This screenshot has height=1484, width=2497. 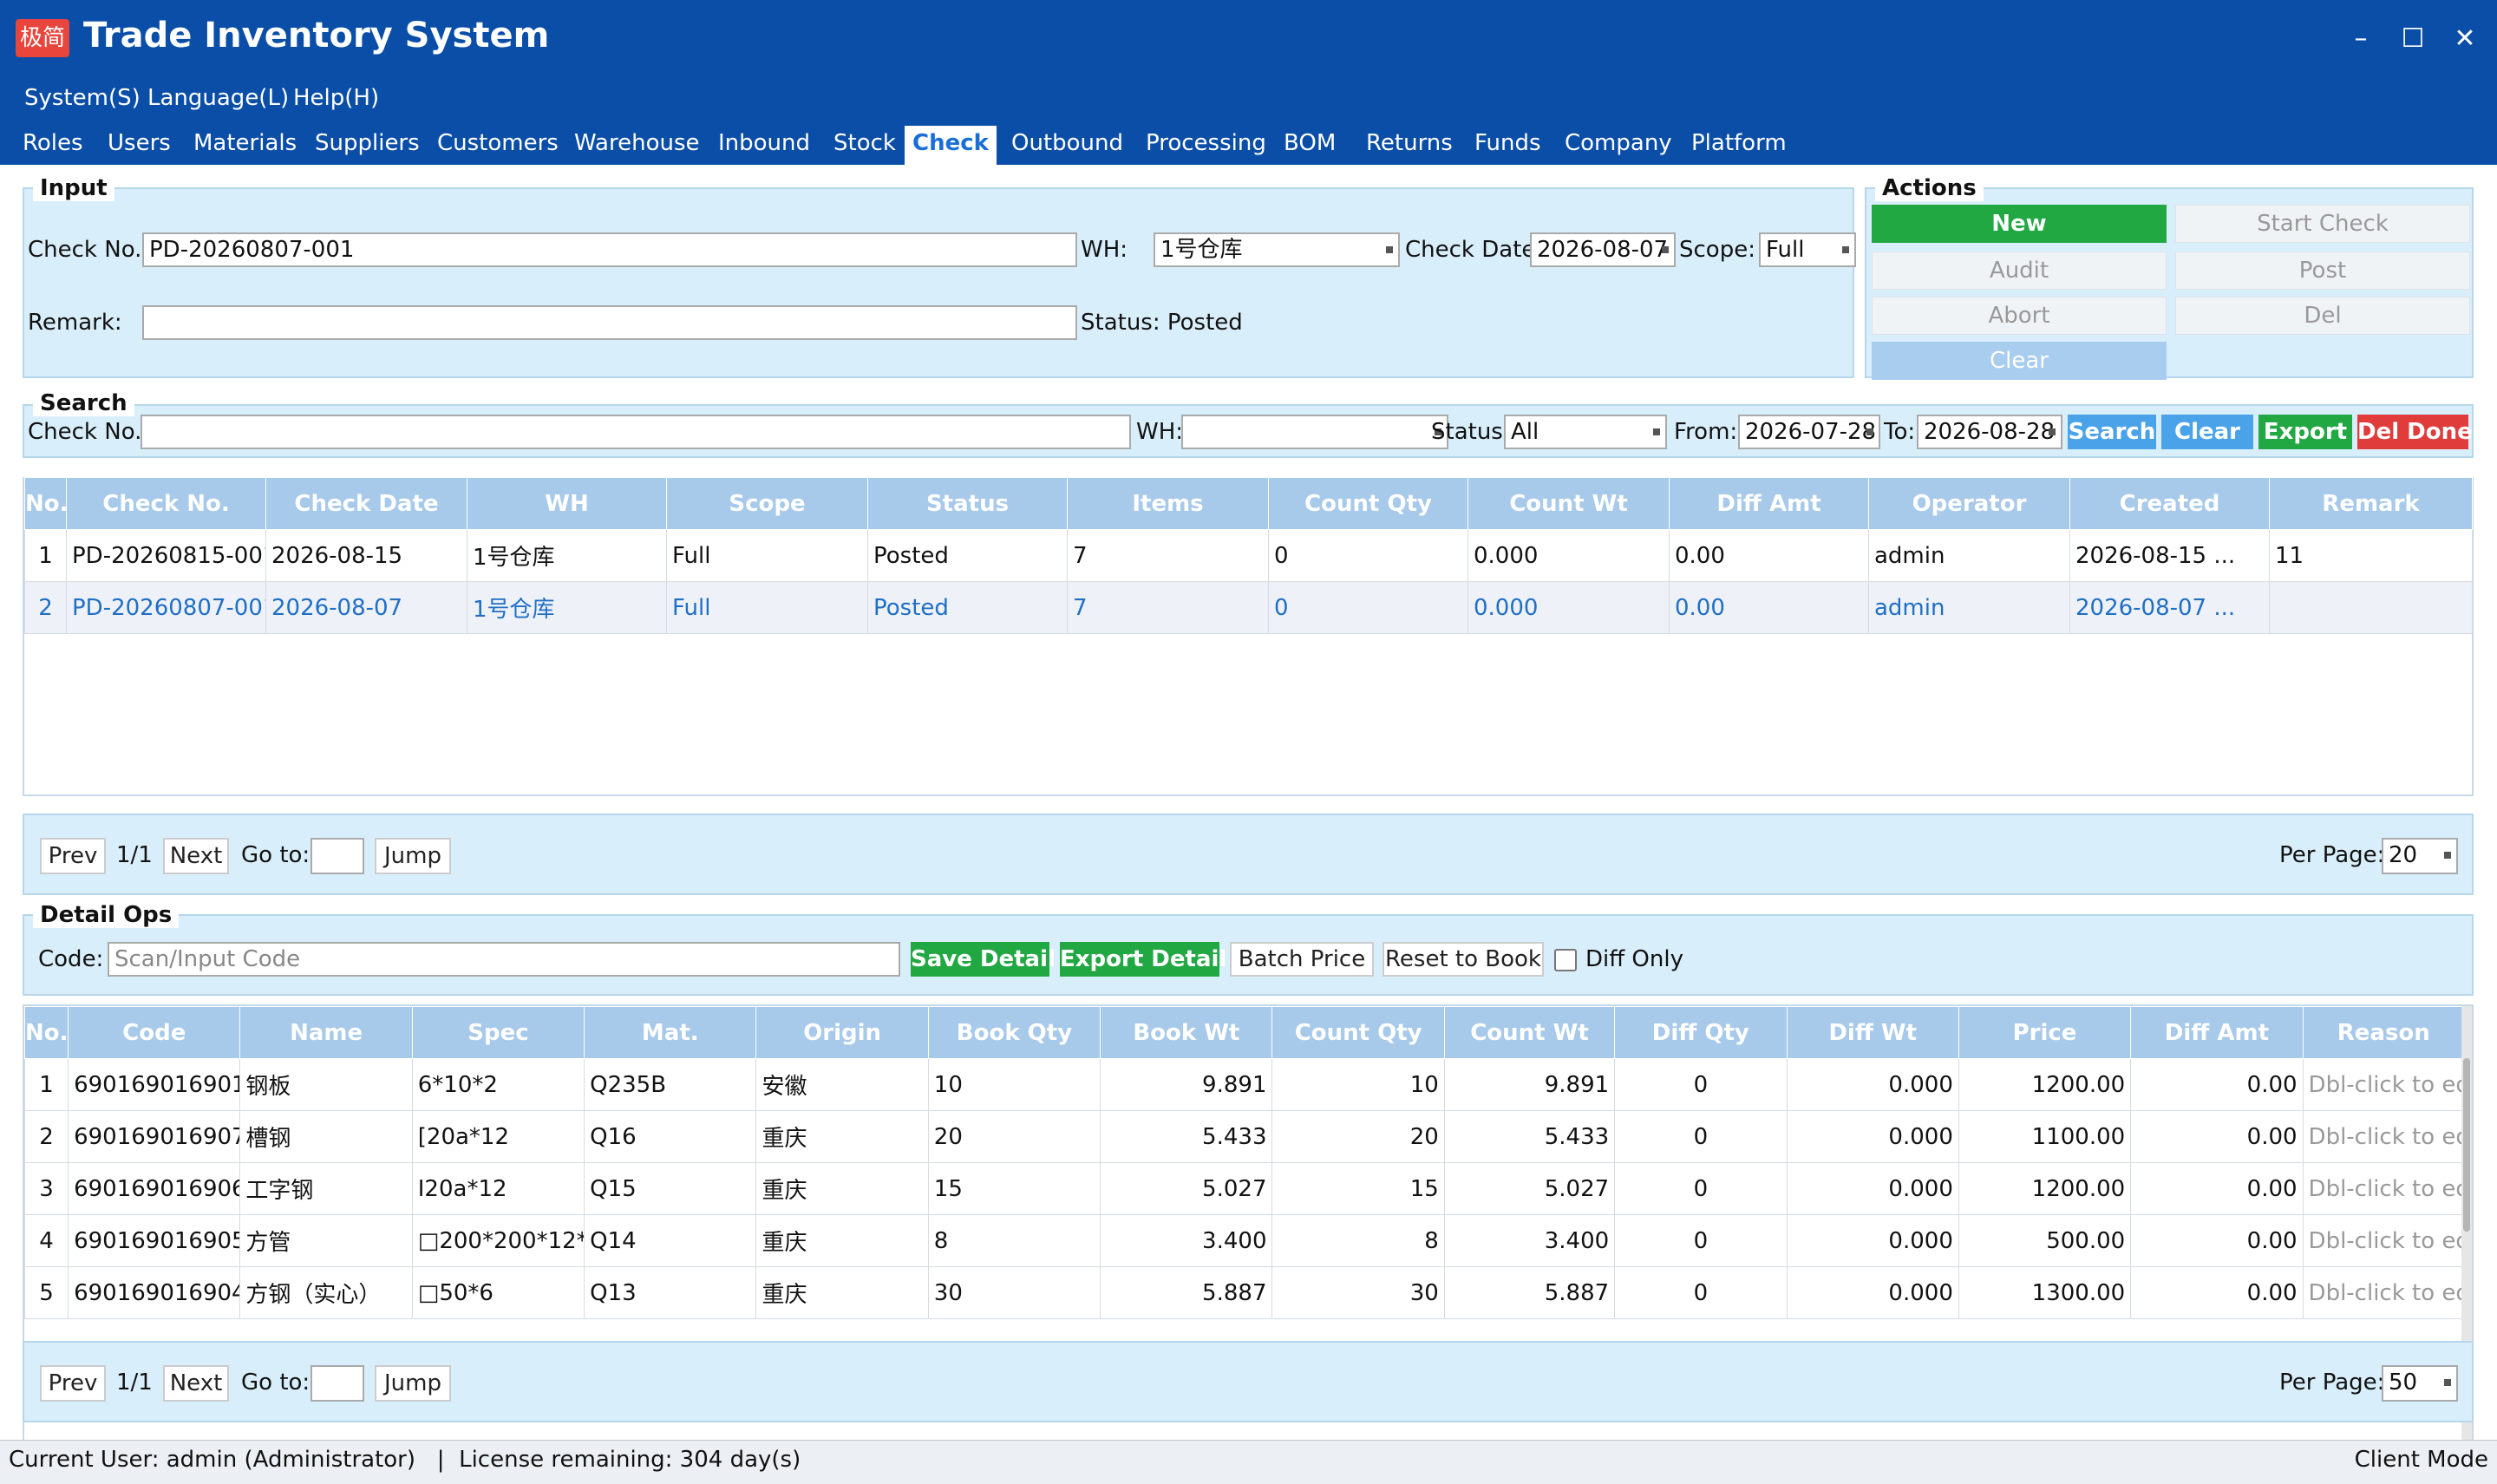 What do you see at coordinates (367, 145) in the screenshot?
I see `tab-suppliers: Suppliers` at bounding box center [367, 145].